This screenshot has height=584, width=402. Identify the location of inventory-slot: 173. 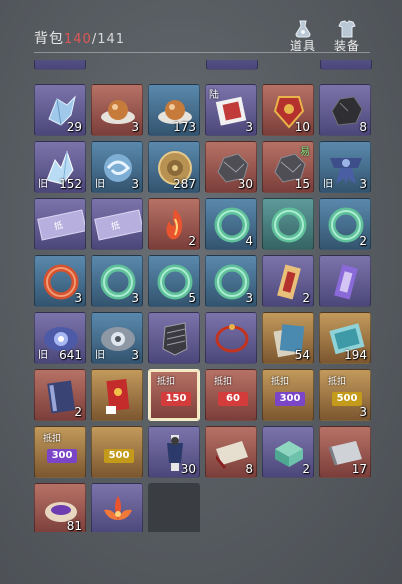
(174, 110).